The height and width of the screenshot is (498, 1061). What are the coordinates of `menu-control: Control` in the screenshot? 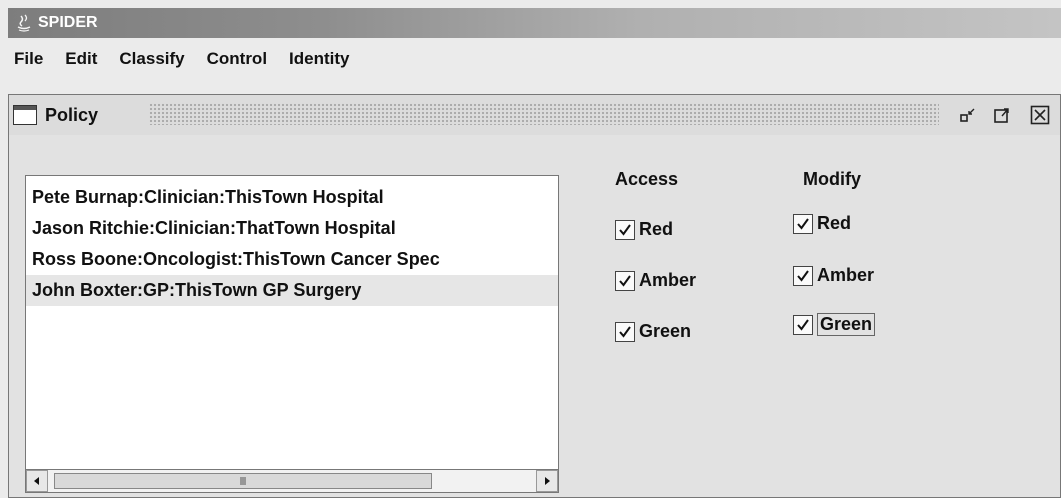 It's located at (237, 59).